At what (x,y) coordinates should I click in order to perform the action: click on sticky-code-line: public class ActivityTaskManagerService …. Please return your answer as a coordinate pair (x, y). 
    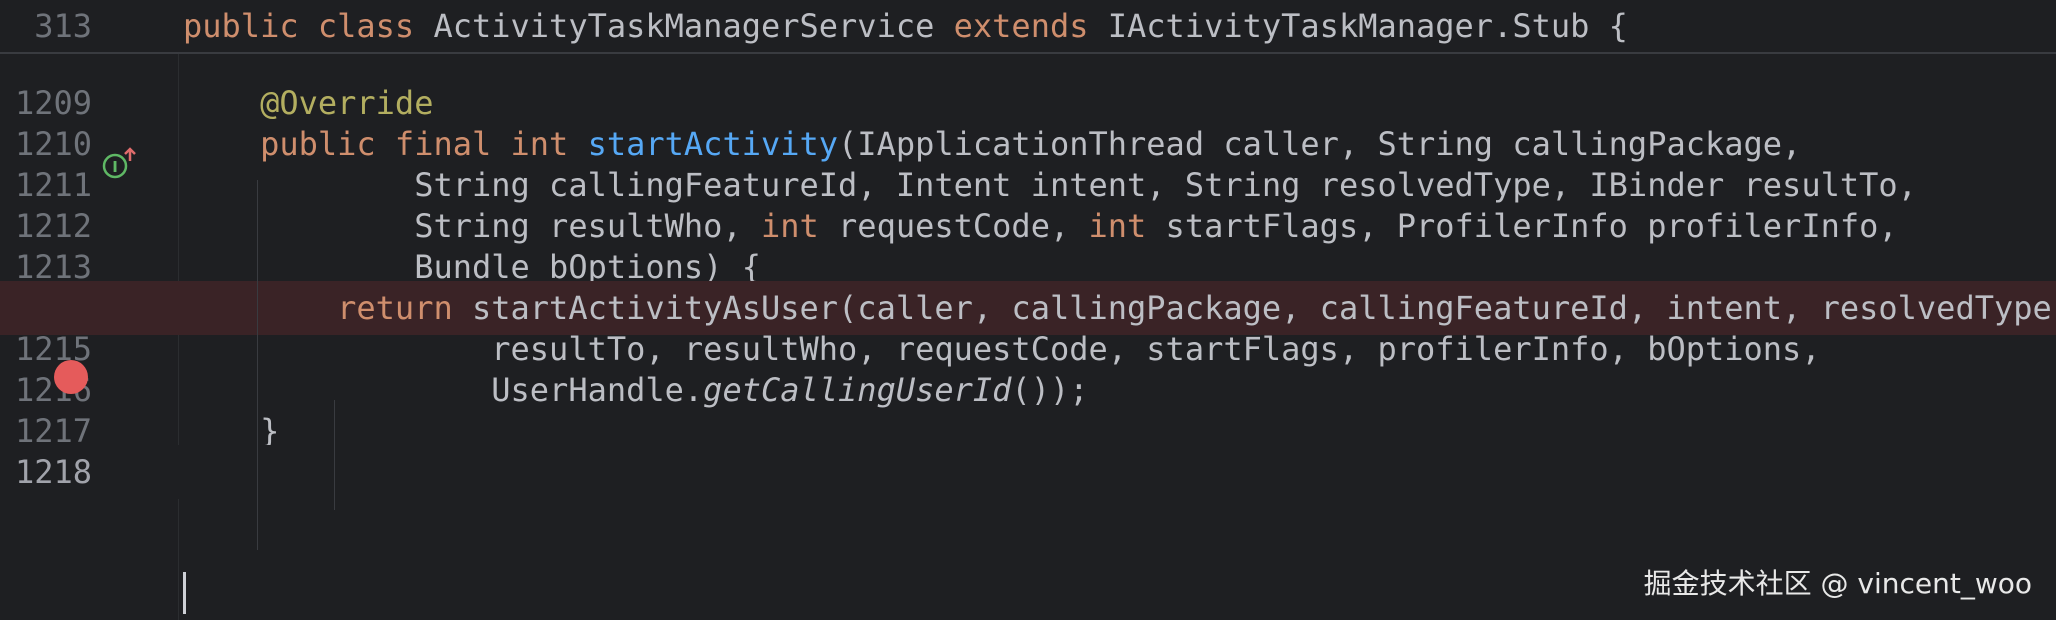
    Looking at the image, I should click on (905, 26).